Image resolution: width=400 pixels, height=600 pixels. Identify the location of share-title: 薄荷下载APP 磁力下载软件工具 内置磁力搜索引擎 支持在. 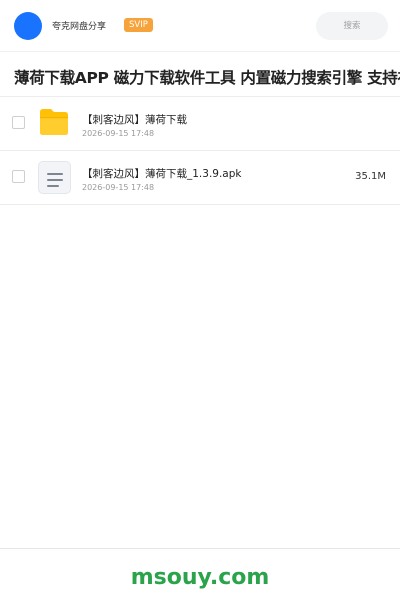
(207, 78).